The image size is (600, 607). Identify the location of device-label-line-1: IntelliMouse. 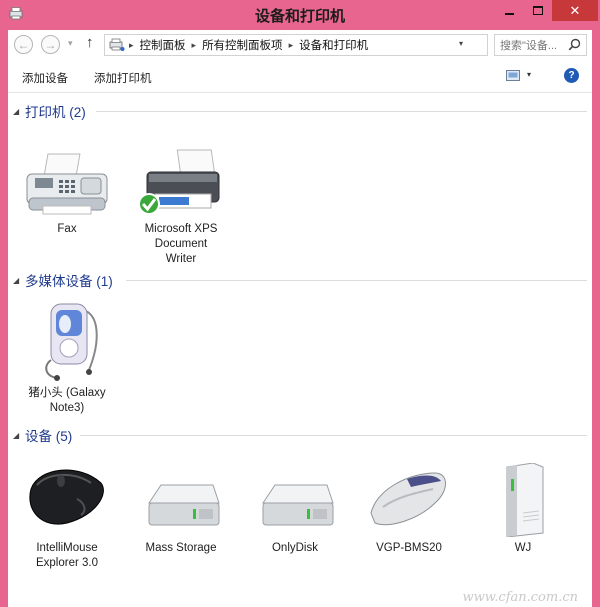
(67, 548).